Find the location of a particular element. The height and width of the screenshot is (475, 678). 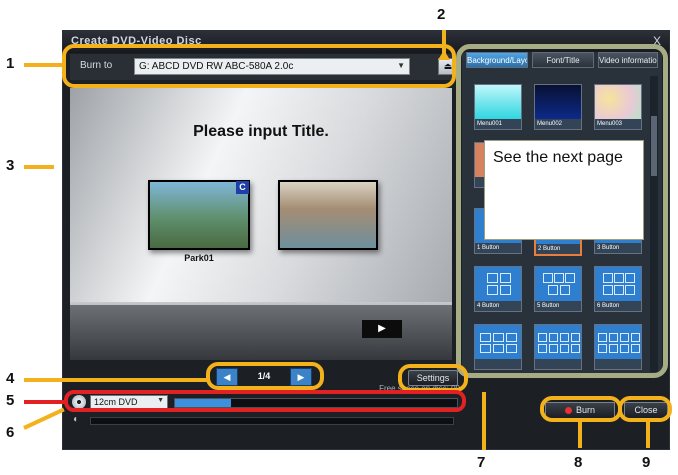

callout-number-6: 6 is located at coordinates (10, 432).